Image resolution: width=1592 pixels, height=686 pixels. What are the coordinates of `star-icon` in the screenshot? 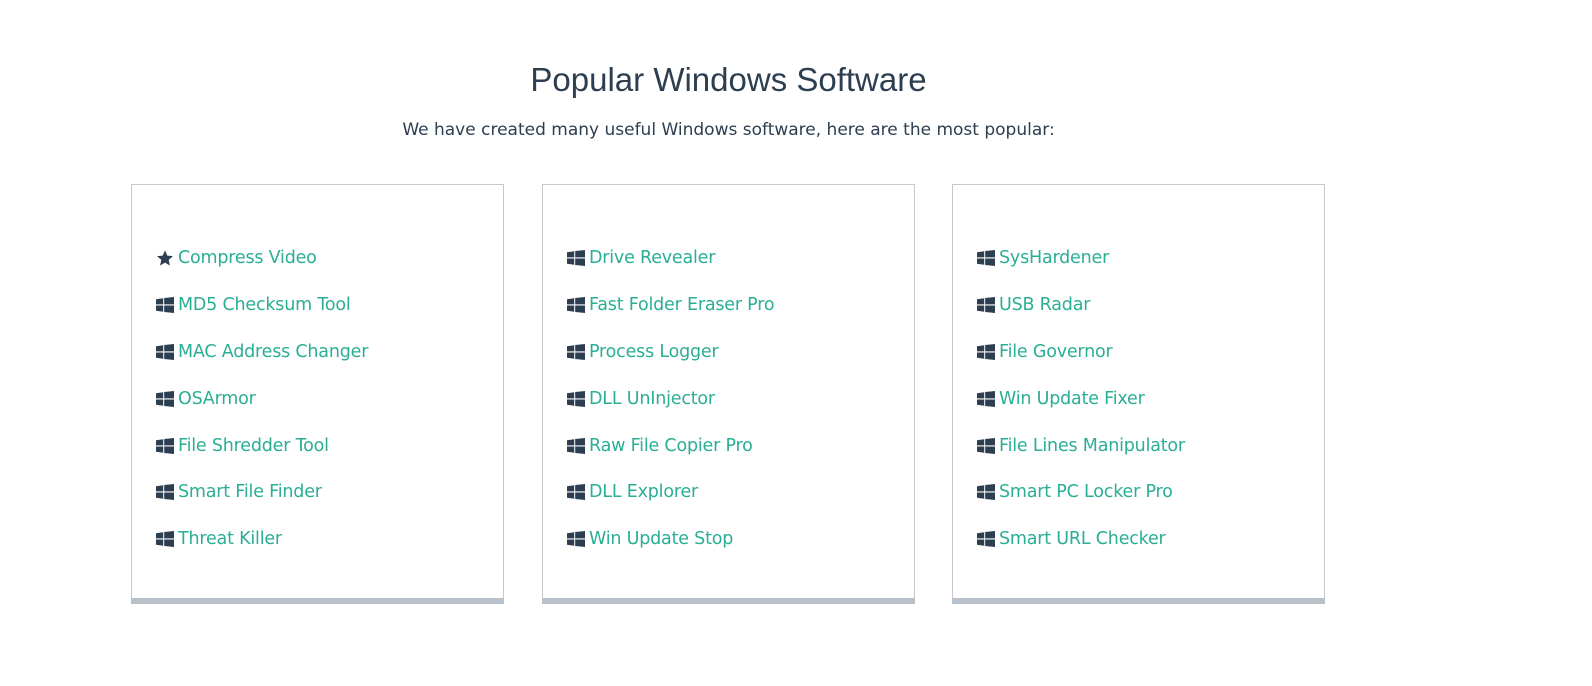 It's located at (164, 258).